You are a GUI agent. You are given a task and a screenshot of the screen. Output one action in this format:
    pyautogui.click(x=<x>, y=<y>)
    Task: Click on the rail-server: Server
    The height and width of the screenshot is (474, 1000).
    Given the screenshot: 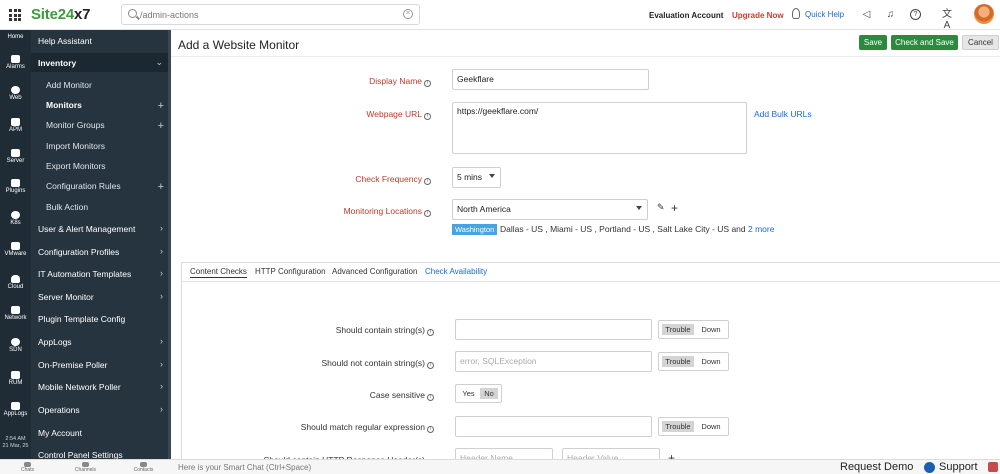 What is the action you would take?
    pyautogui.click(x=15, y=156)
    